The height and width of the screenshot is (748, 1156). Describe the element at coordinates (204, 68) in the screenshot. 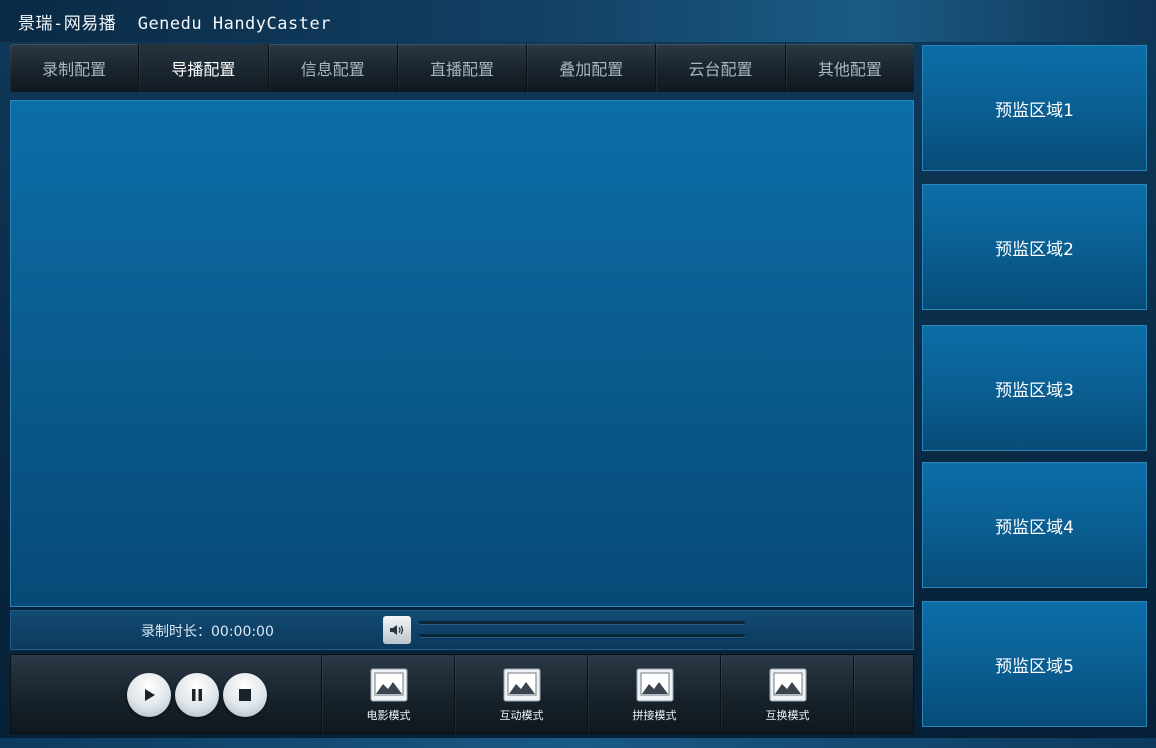

I see `tab-director-config: 导播配置` at that location.